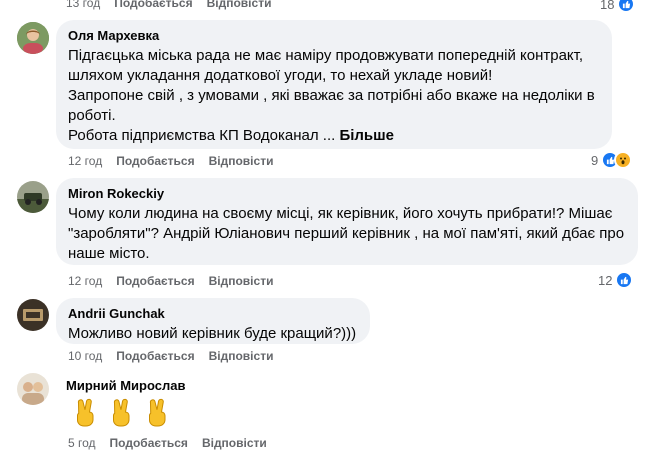 The width and height of the screenshot is (669, 450). I want to click on comment-line: Можливо новий керівник буде кращий?))), so click(212, 333).